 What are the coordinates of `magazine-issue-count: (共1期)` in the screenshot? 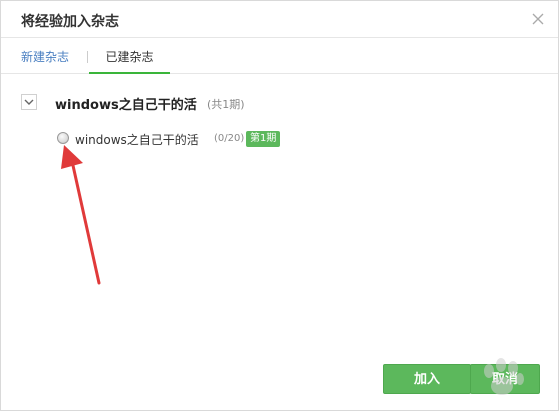 It's located at (226, 104).